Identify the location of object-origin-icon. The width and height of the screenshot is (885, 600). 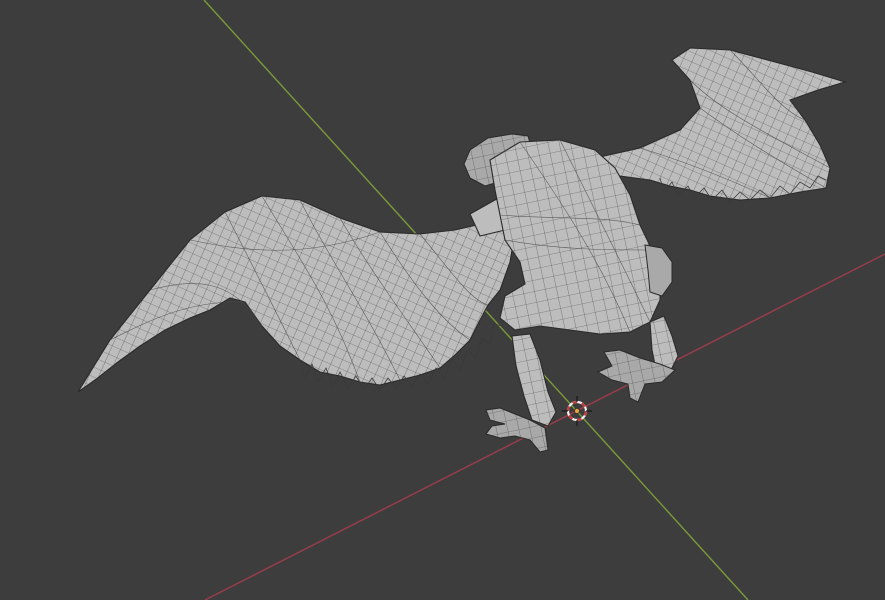
(577, 410).